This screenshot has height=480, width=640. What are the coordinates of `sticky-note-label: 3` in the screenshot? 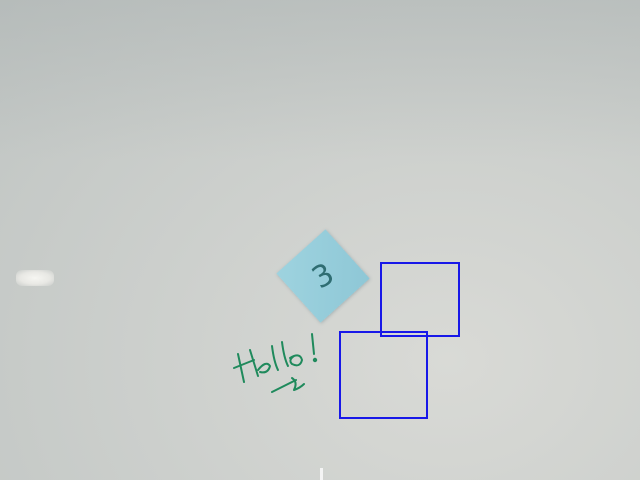 It's located at (323, 276).